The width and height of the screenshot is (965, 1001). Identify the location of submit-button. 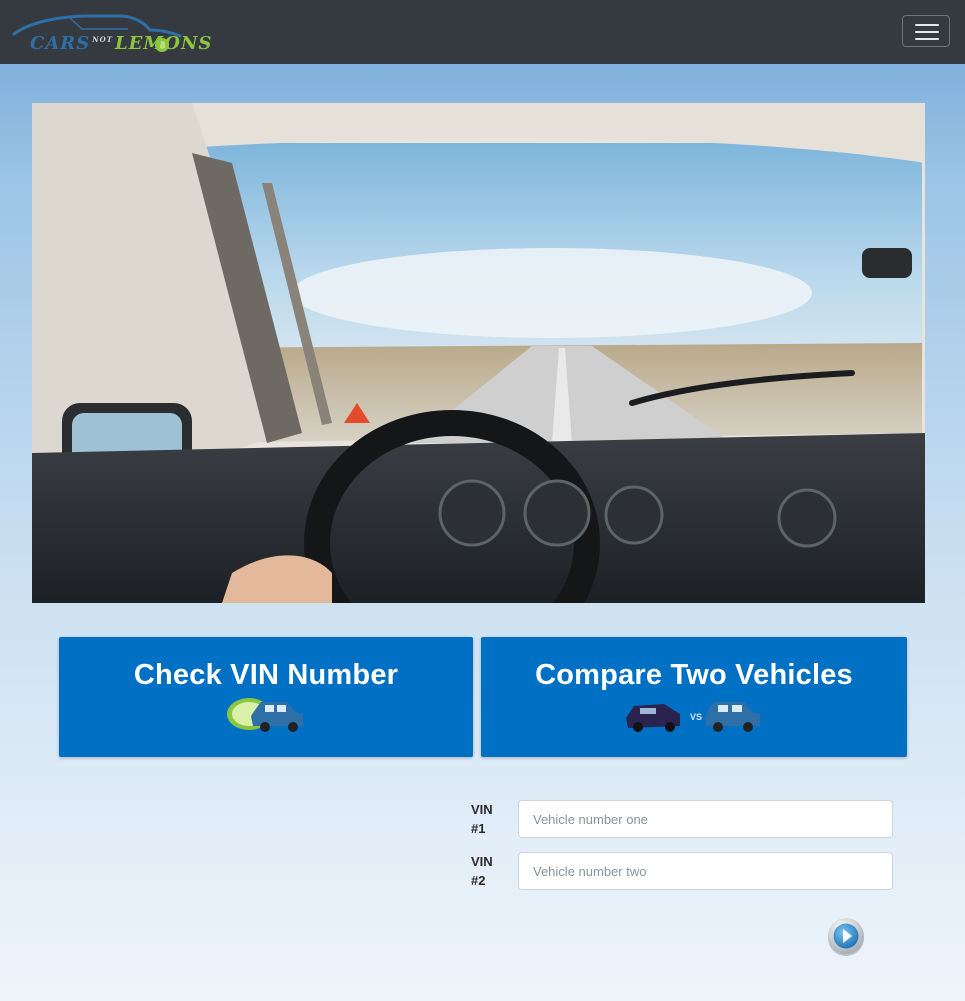
(846, 937).